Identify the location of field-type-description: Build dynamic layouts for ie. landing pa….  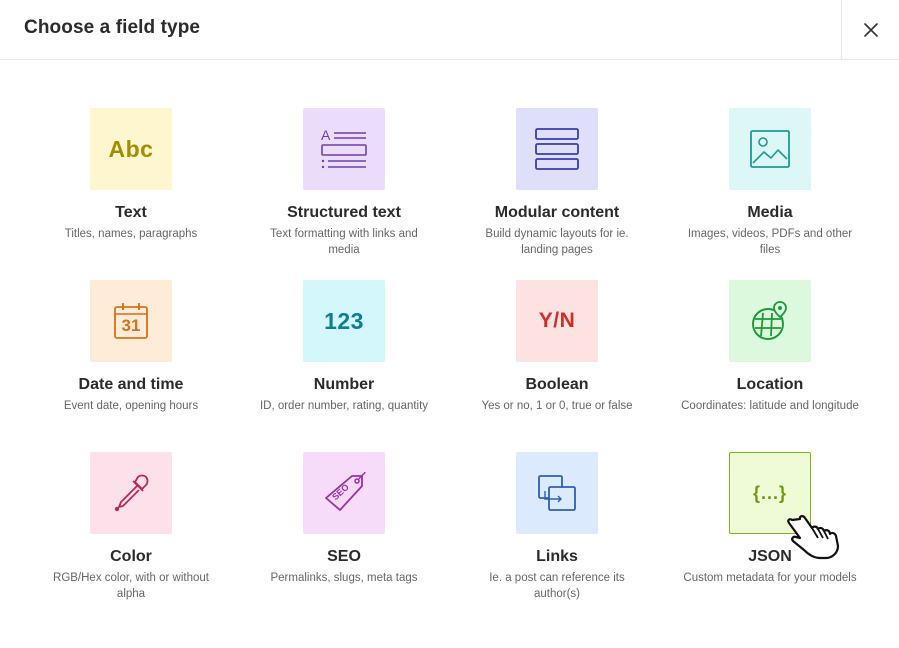
(557, 242).